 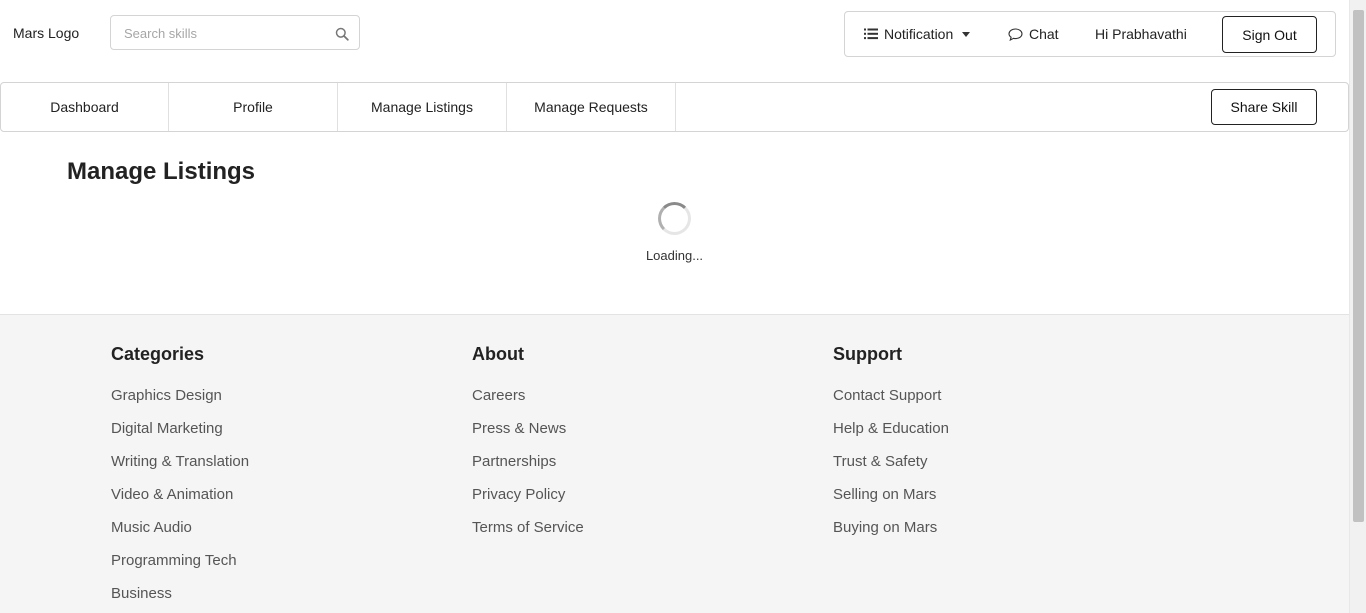 I want to click on page-title: Manage Listings, so click(x=161, y=171).